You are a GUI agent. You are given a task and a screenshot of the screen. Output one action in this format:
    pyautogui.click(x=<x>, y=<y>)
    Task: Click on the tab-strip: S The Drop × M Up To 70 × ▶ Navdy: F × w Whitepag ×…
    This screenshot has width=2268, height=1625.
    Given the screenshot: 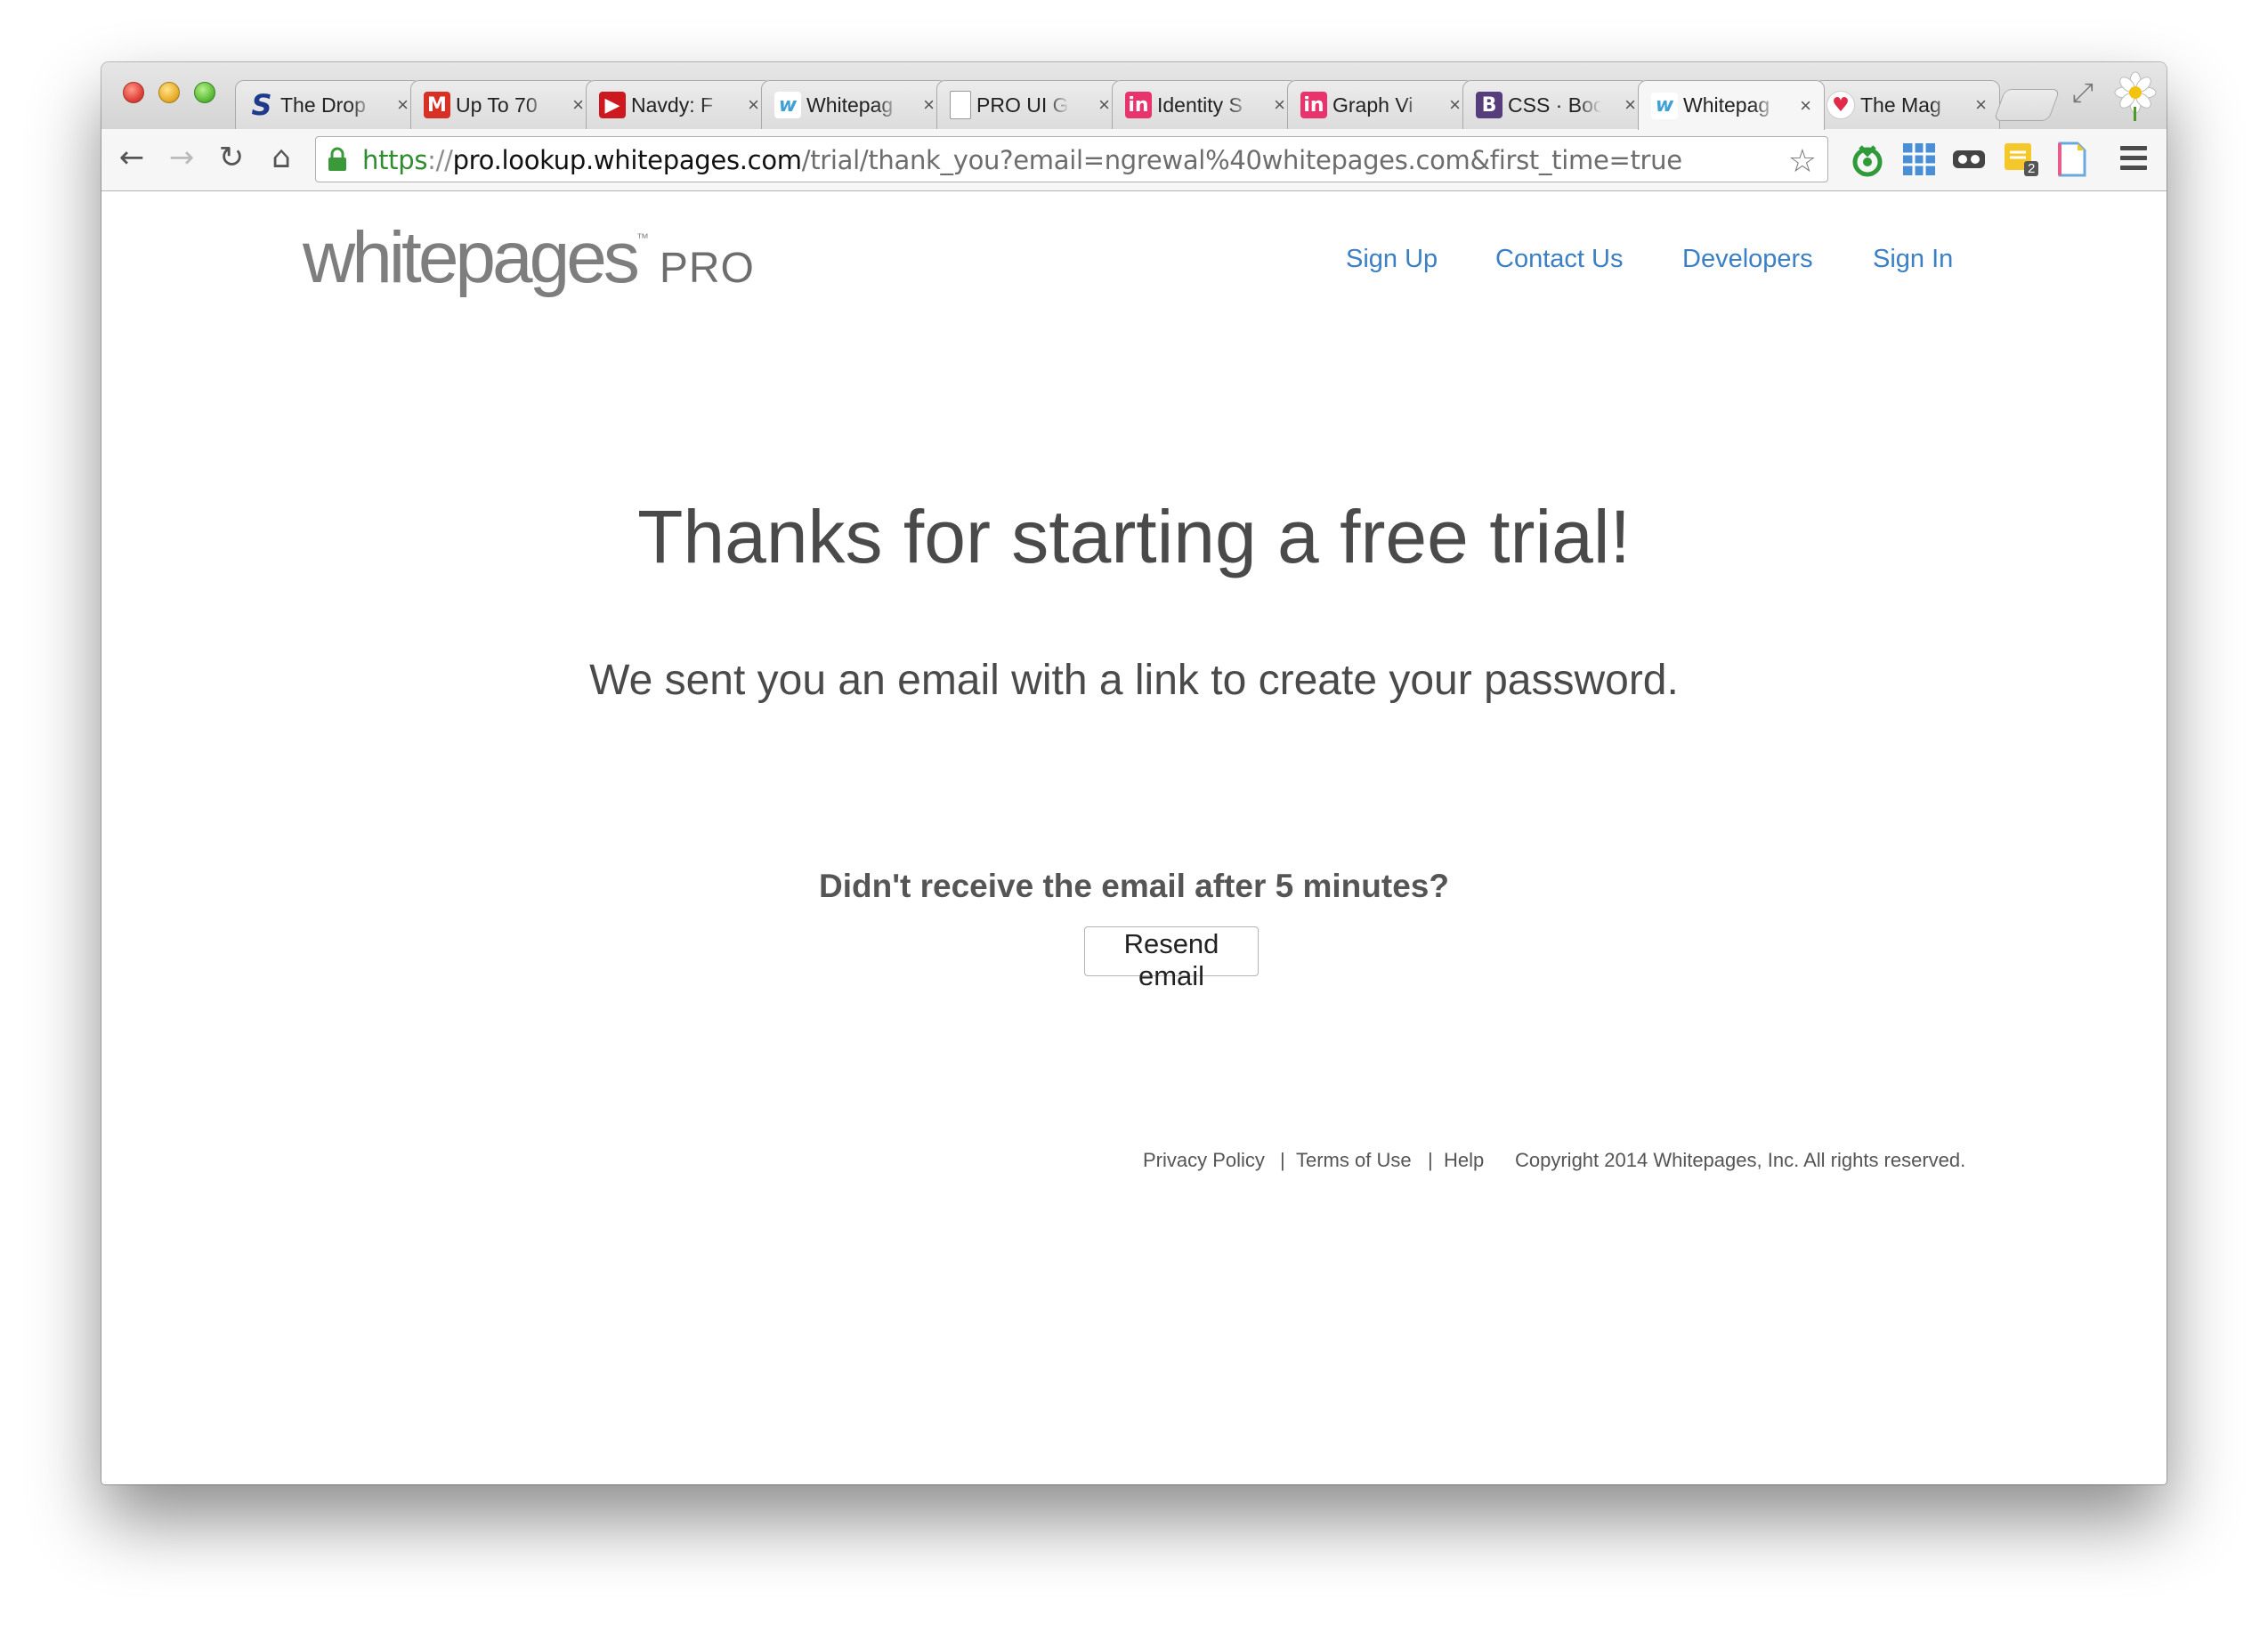 What is the action you would take?
    pyautogui.click(x=1134, y=96)
    